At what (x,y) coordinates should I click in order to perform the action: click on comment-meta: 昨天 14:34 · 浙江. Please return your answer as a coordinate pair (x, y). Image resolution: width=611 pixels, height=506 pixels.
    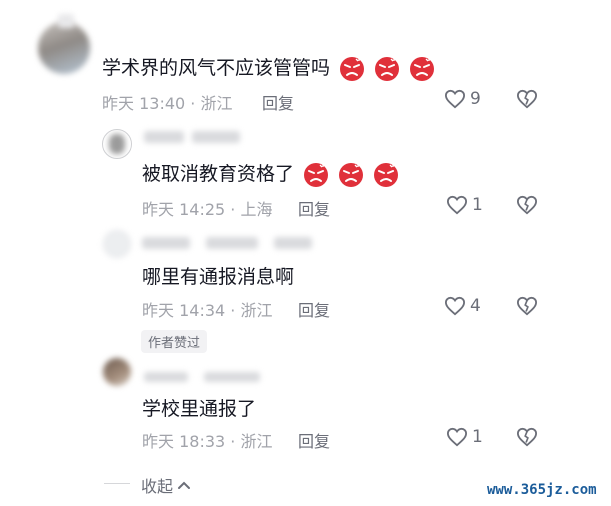
    Looking at the image, I should click on (207, 310).